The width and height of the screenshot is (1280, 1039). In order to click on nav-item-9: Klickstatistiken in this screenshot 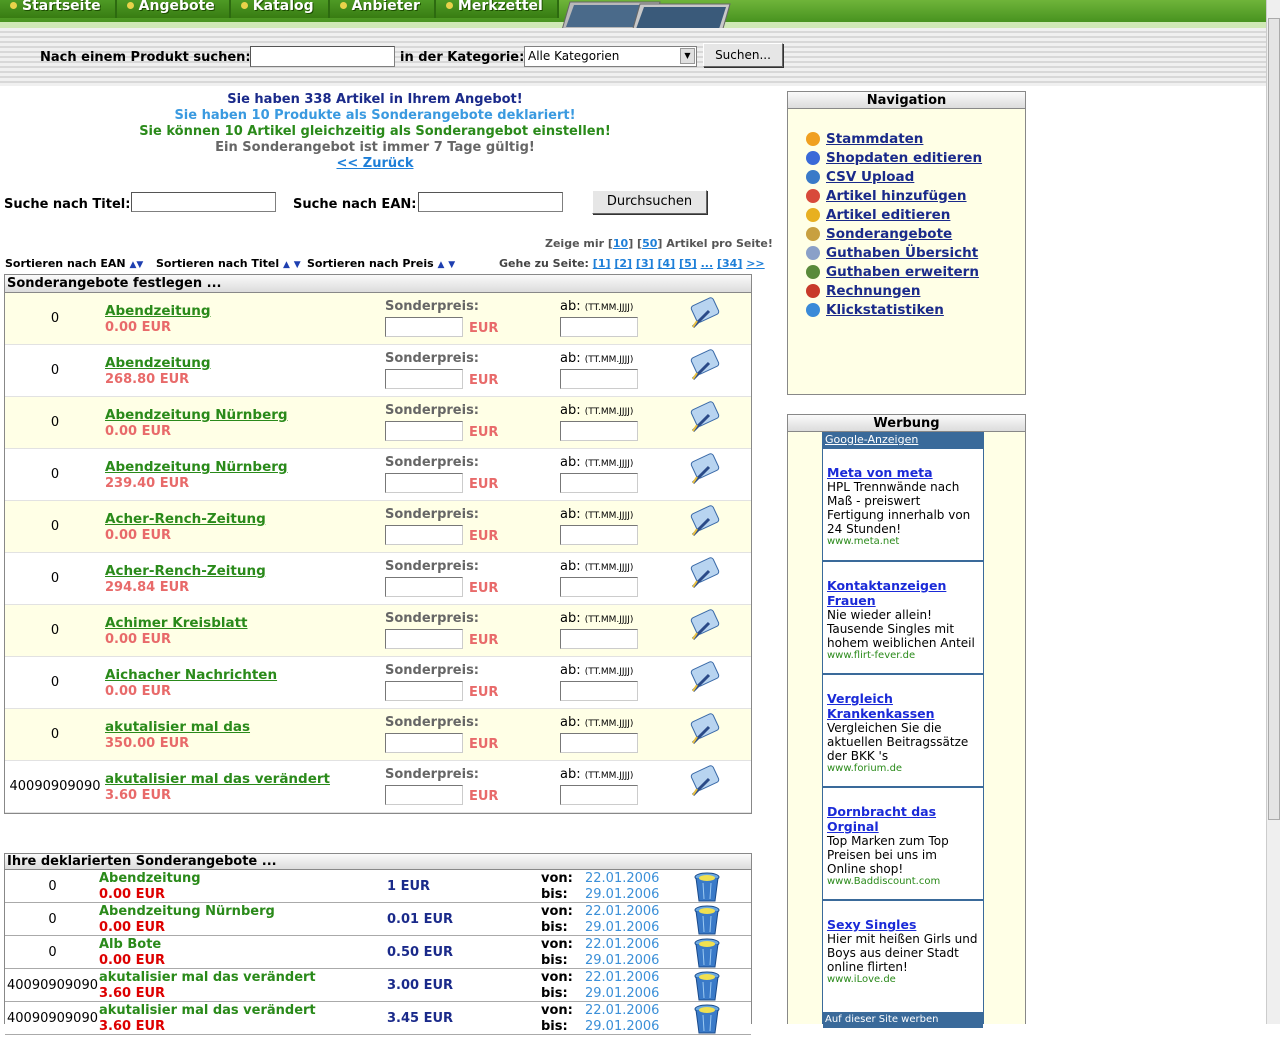, I will do `click(915, 309)`.